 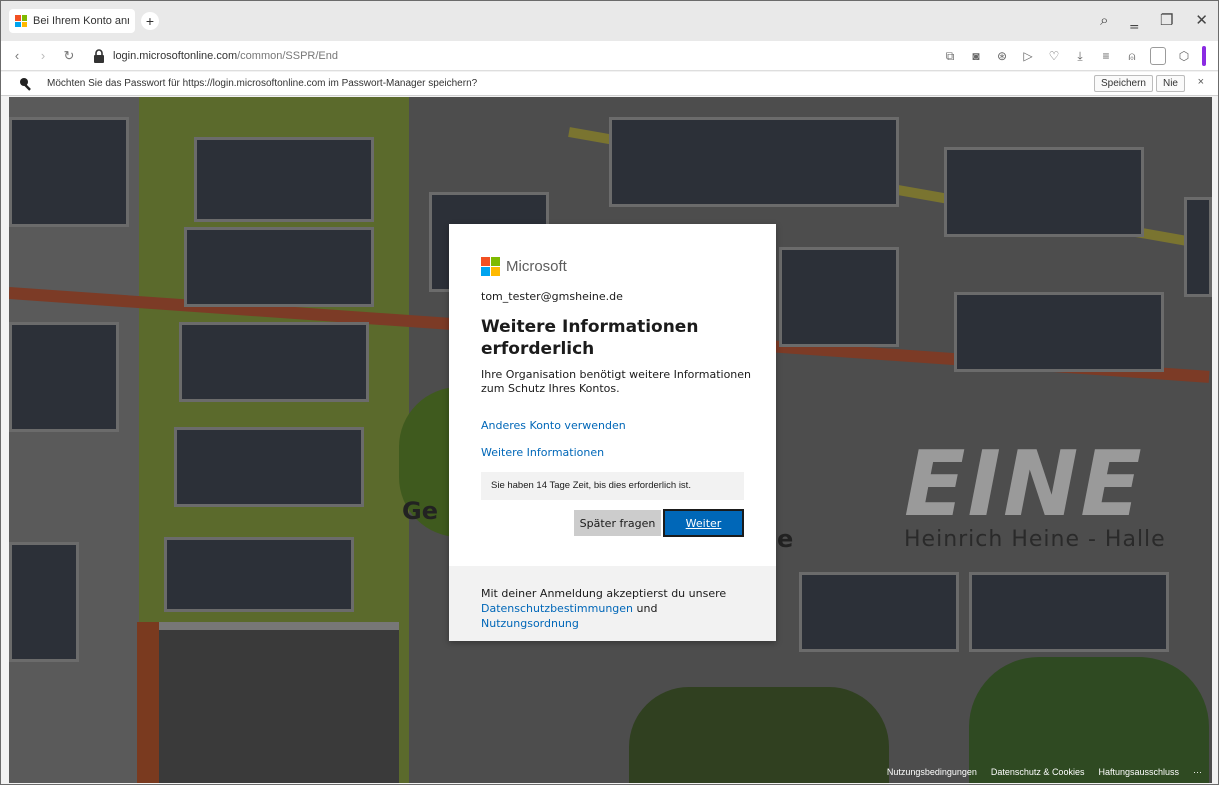 I want to click on restore-icon: ❐, so click(x=1166, y=20).